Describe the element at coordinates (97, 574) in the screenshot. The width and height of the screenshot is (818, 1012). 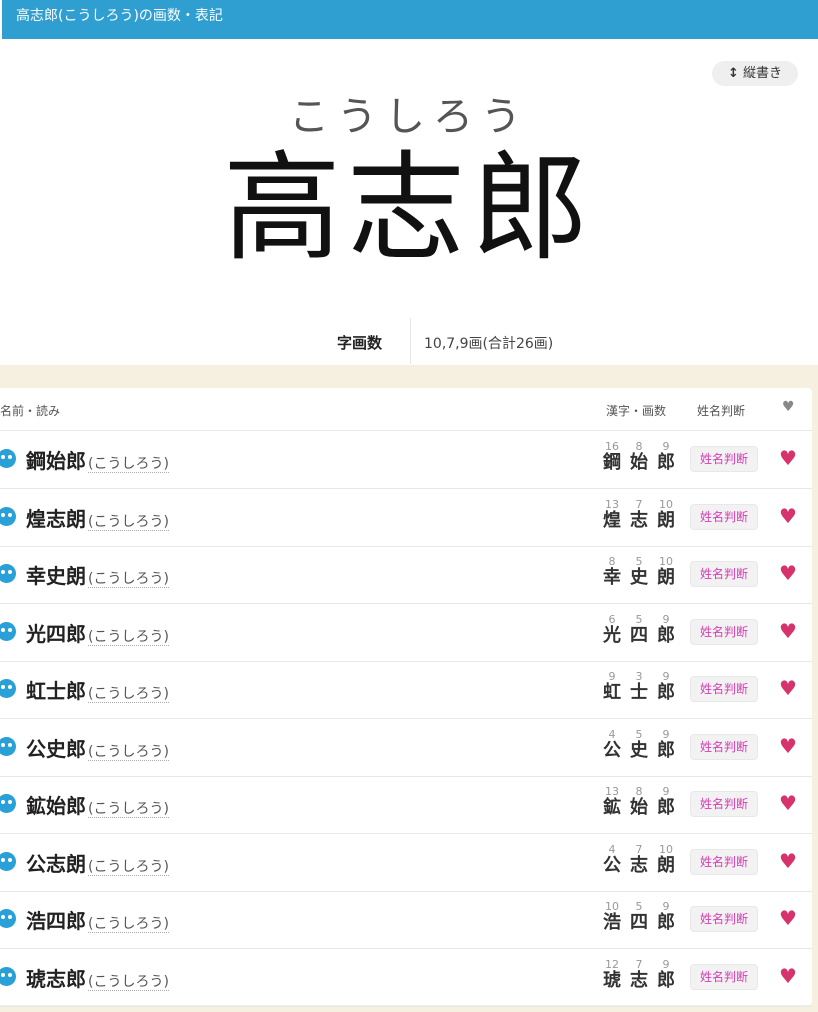
I see `name-link: 幸史朗 (こうしろう)` at that location.